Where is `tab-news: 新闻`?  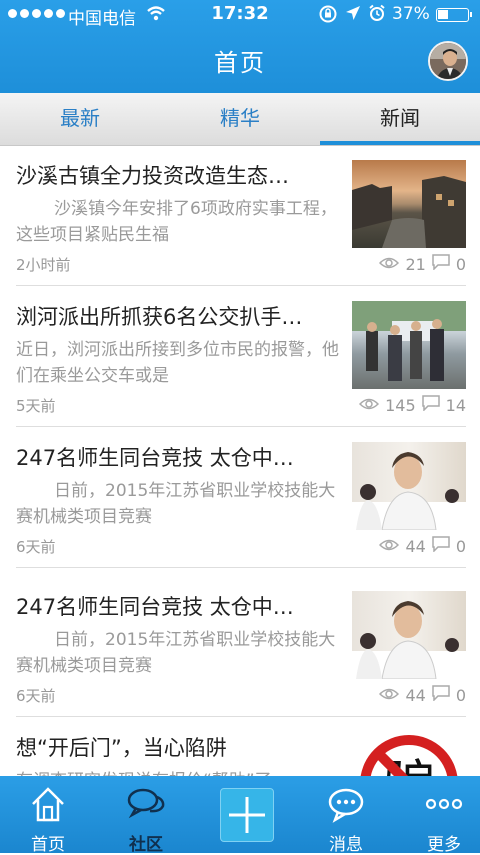 tab-news: 新闻 is located at coordinates (400, 119).